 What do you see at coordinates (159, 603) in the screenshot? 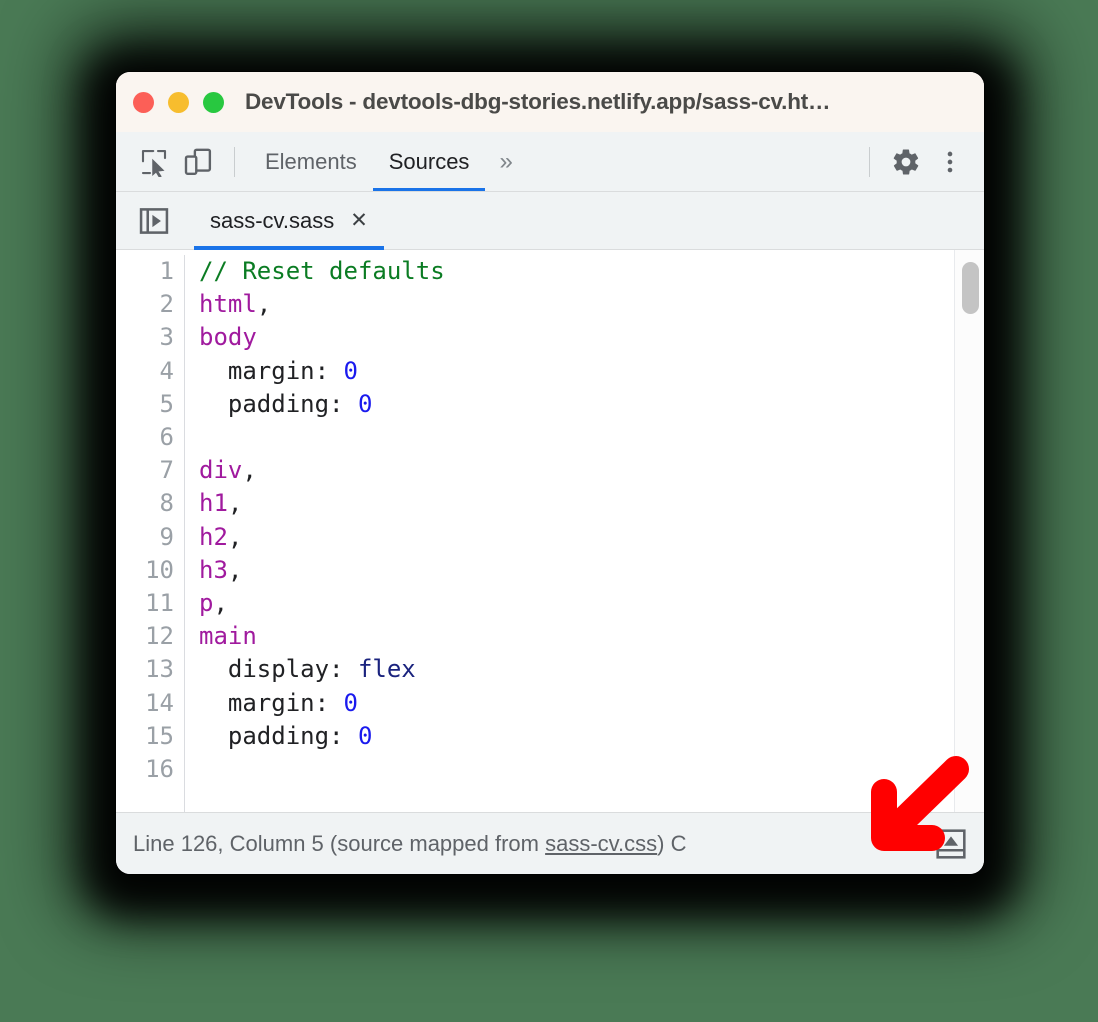
I see `line-number: 11` at bounding box center [159, 603].